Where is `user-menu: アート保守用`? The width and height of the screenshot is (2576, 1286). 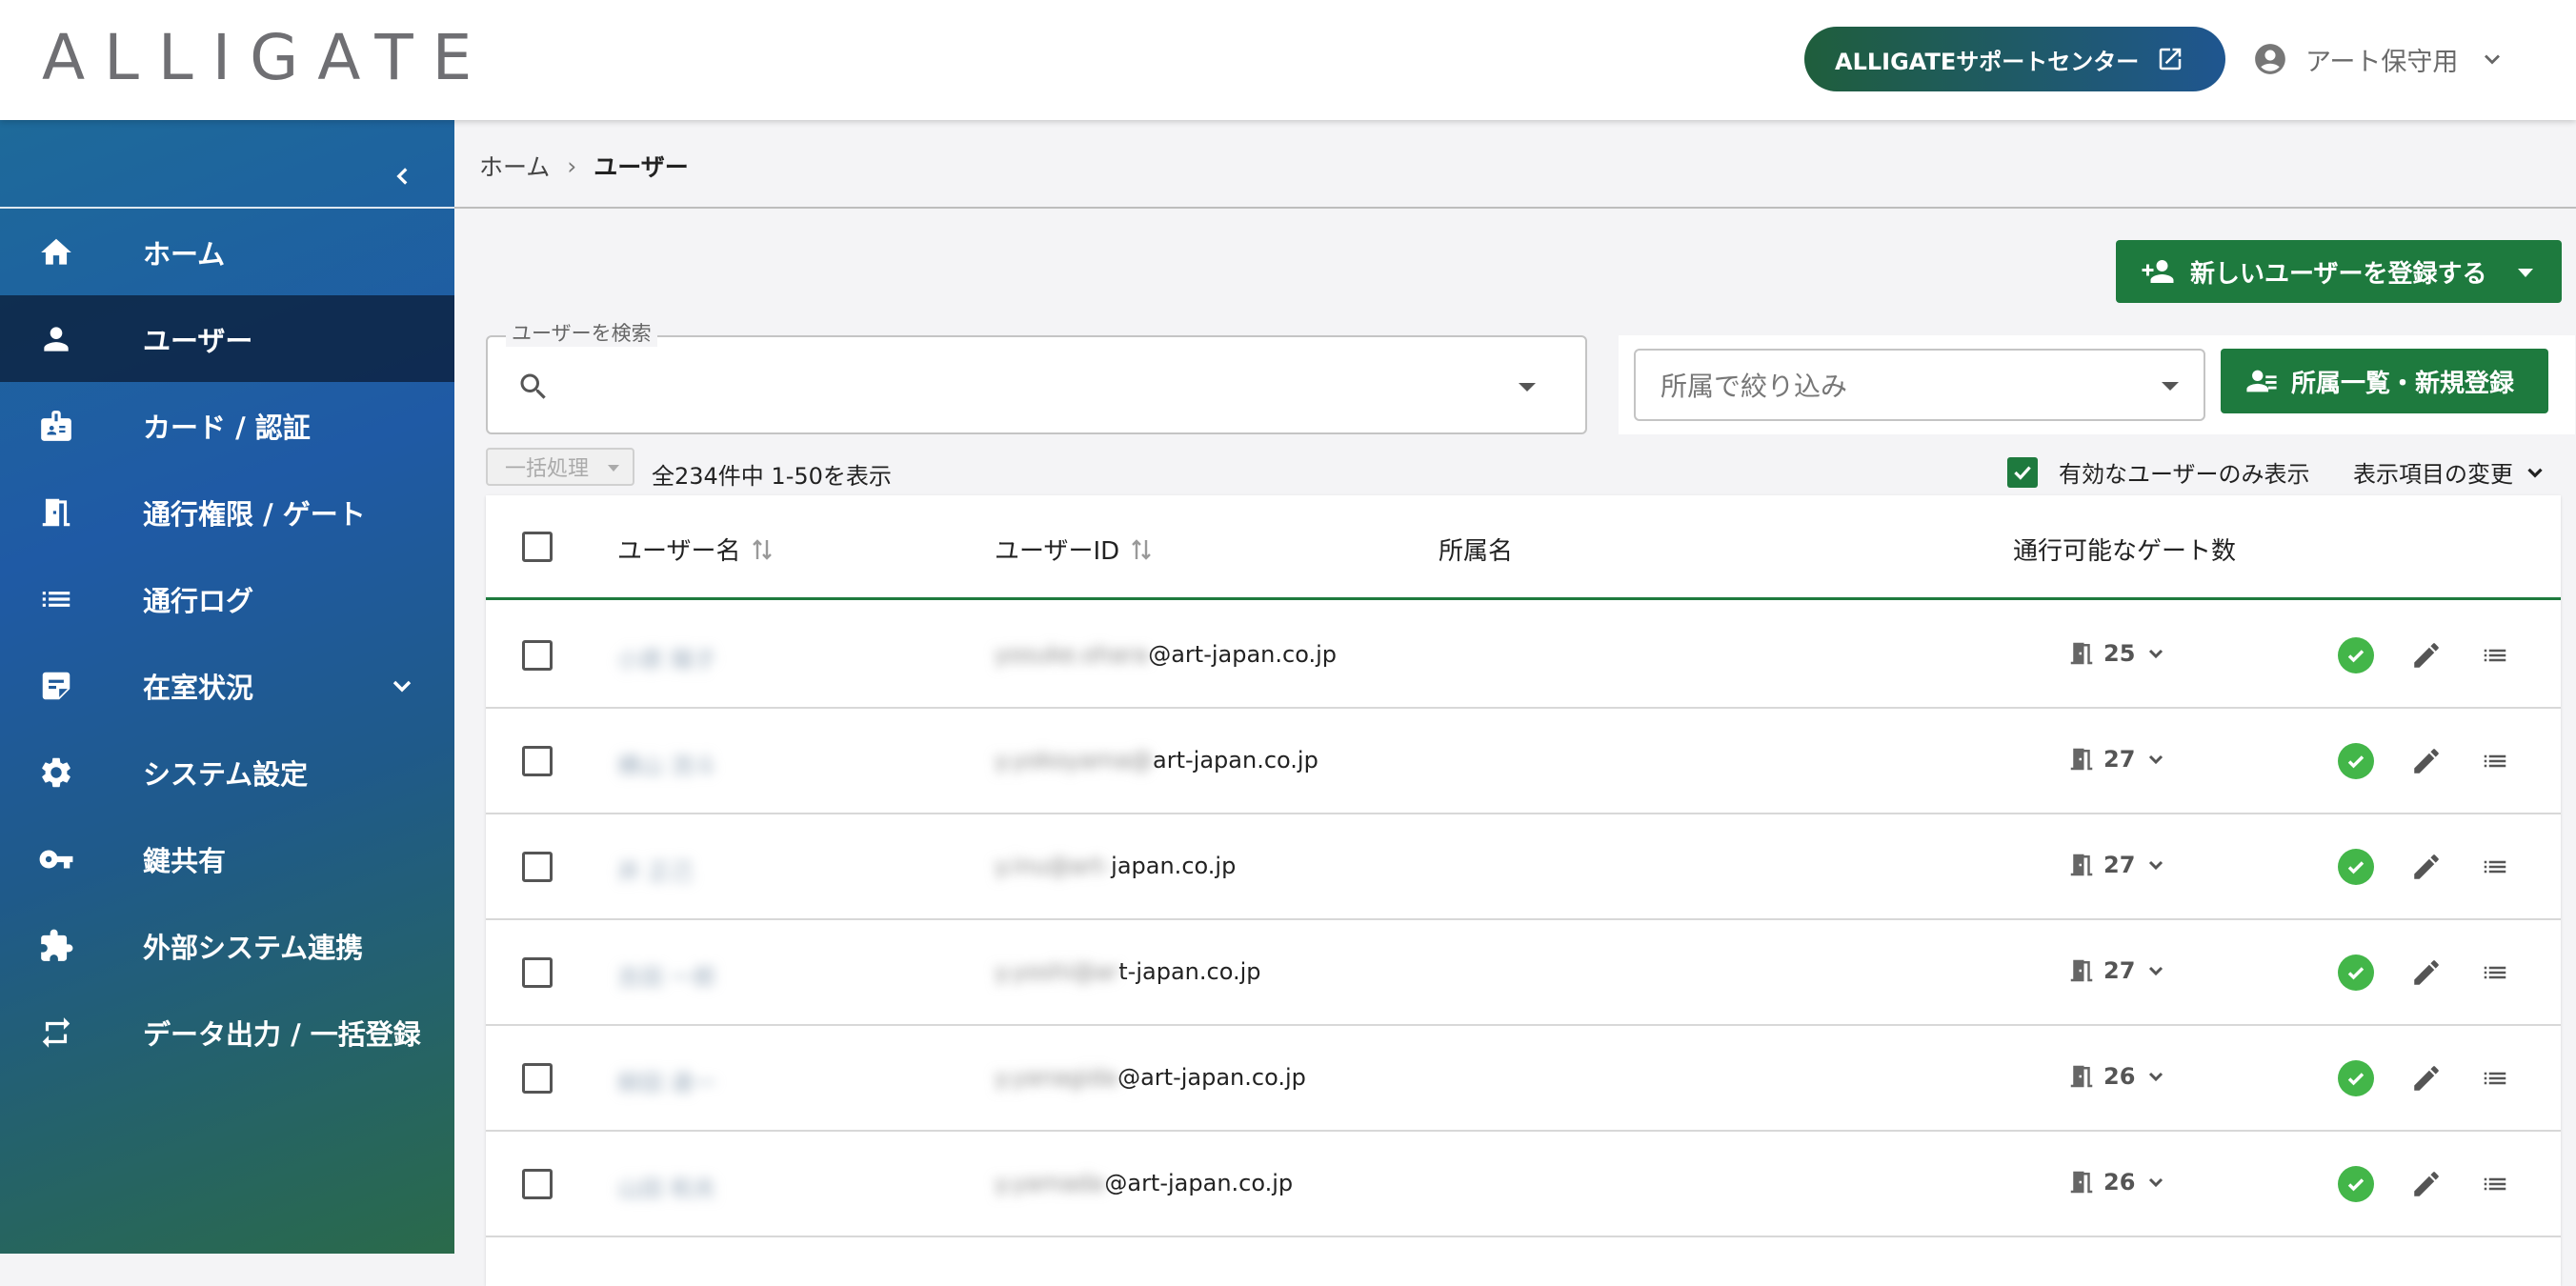
user-menu: アート保守用 is located at coordinates (2379, 59).